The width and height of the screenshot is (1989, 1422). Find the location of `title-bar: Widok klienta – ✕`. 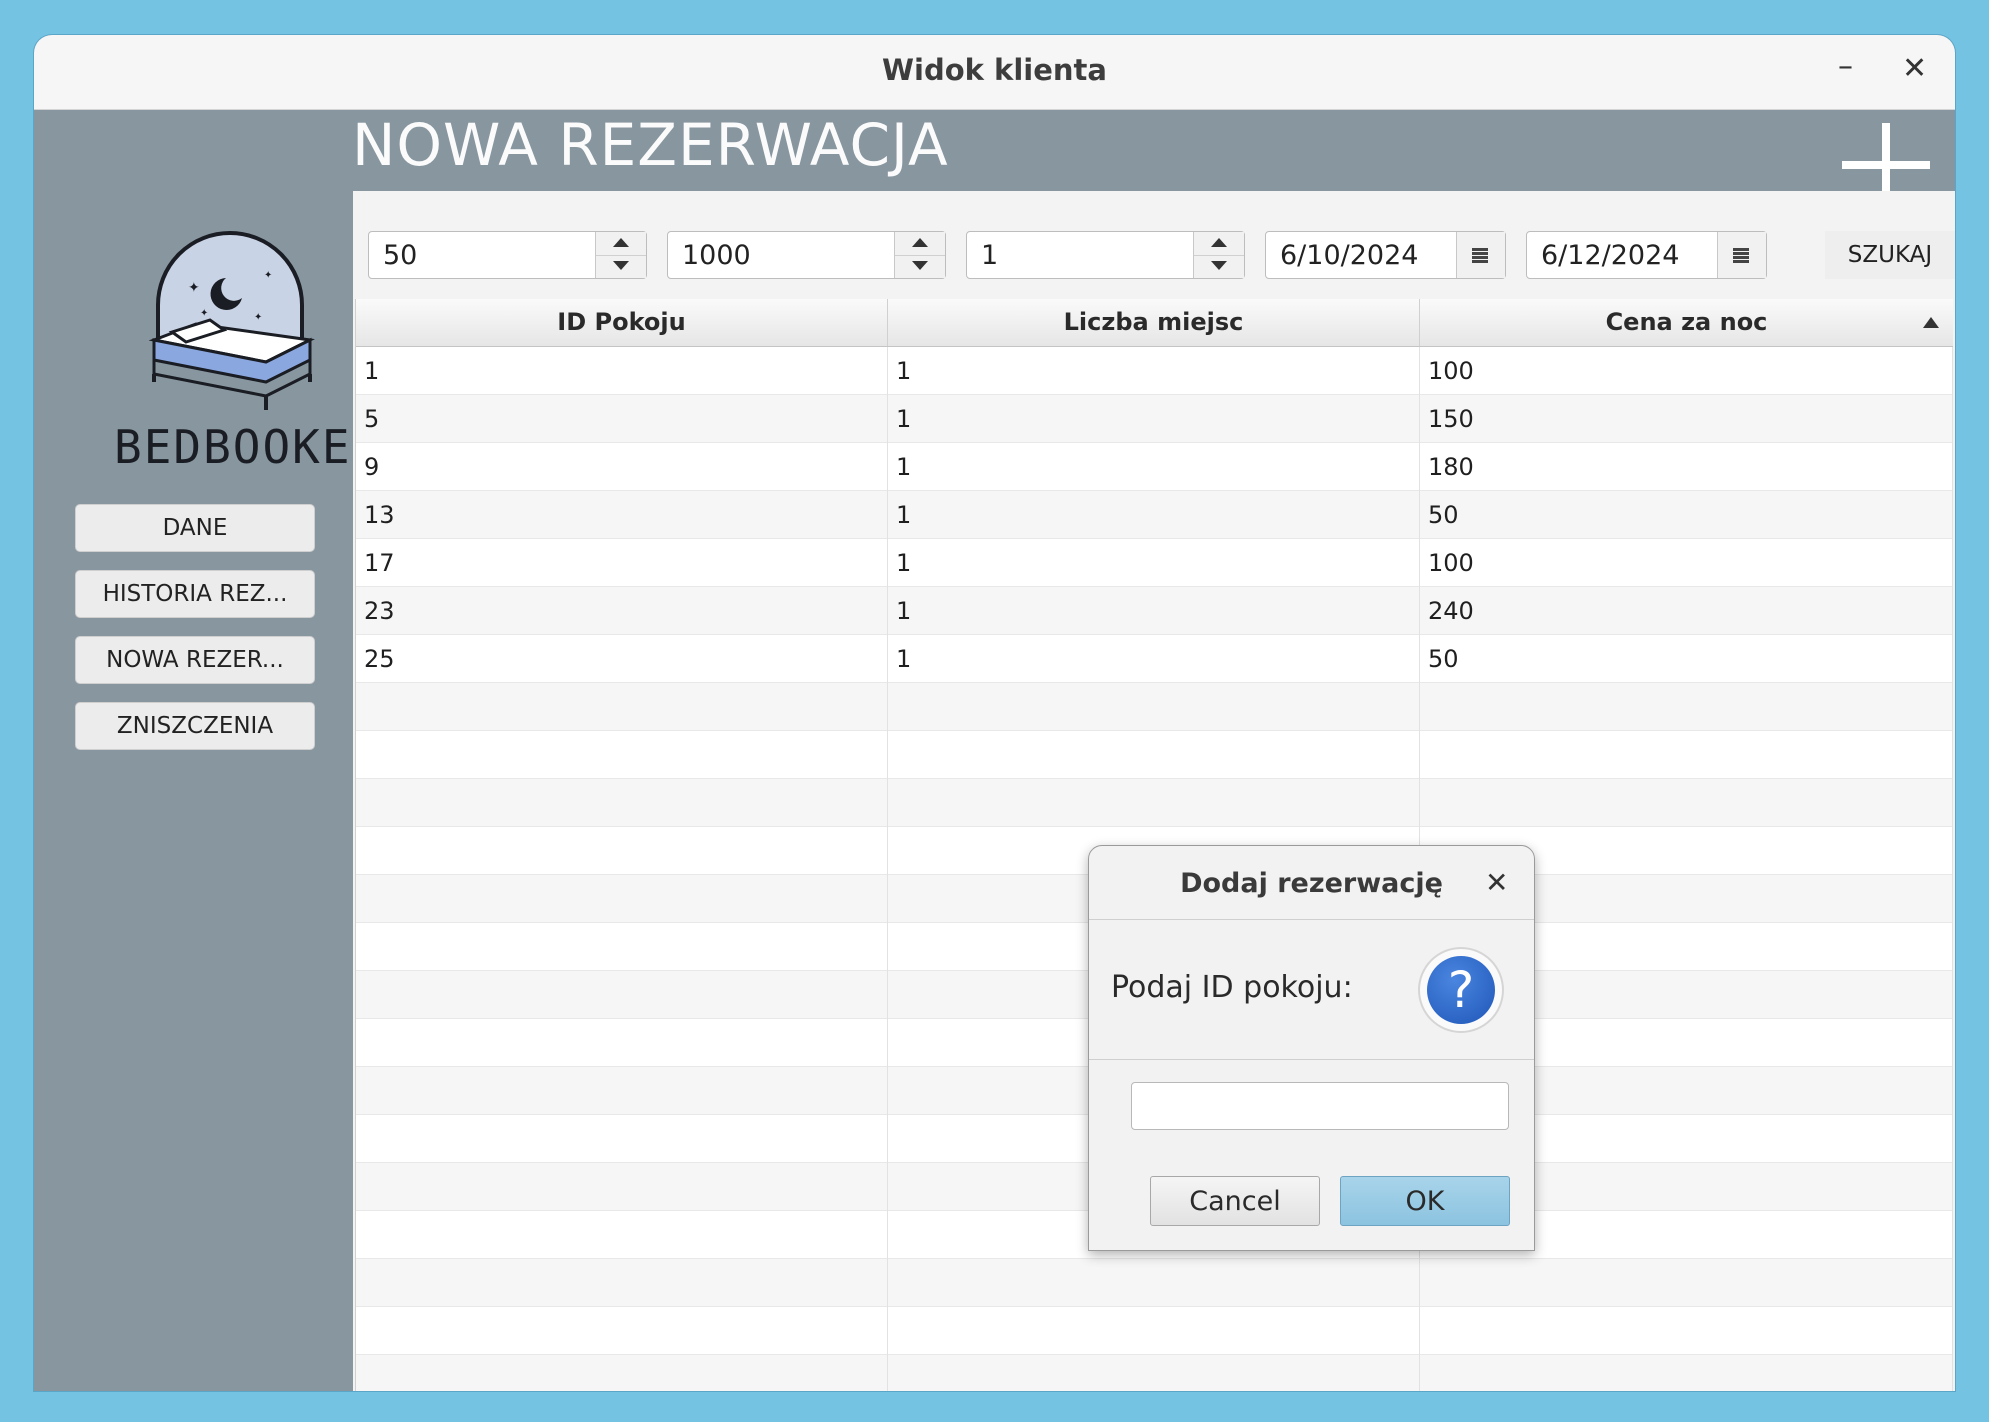

title-bar: Widok klienta – ✕ is located at coordinates (994, 72).